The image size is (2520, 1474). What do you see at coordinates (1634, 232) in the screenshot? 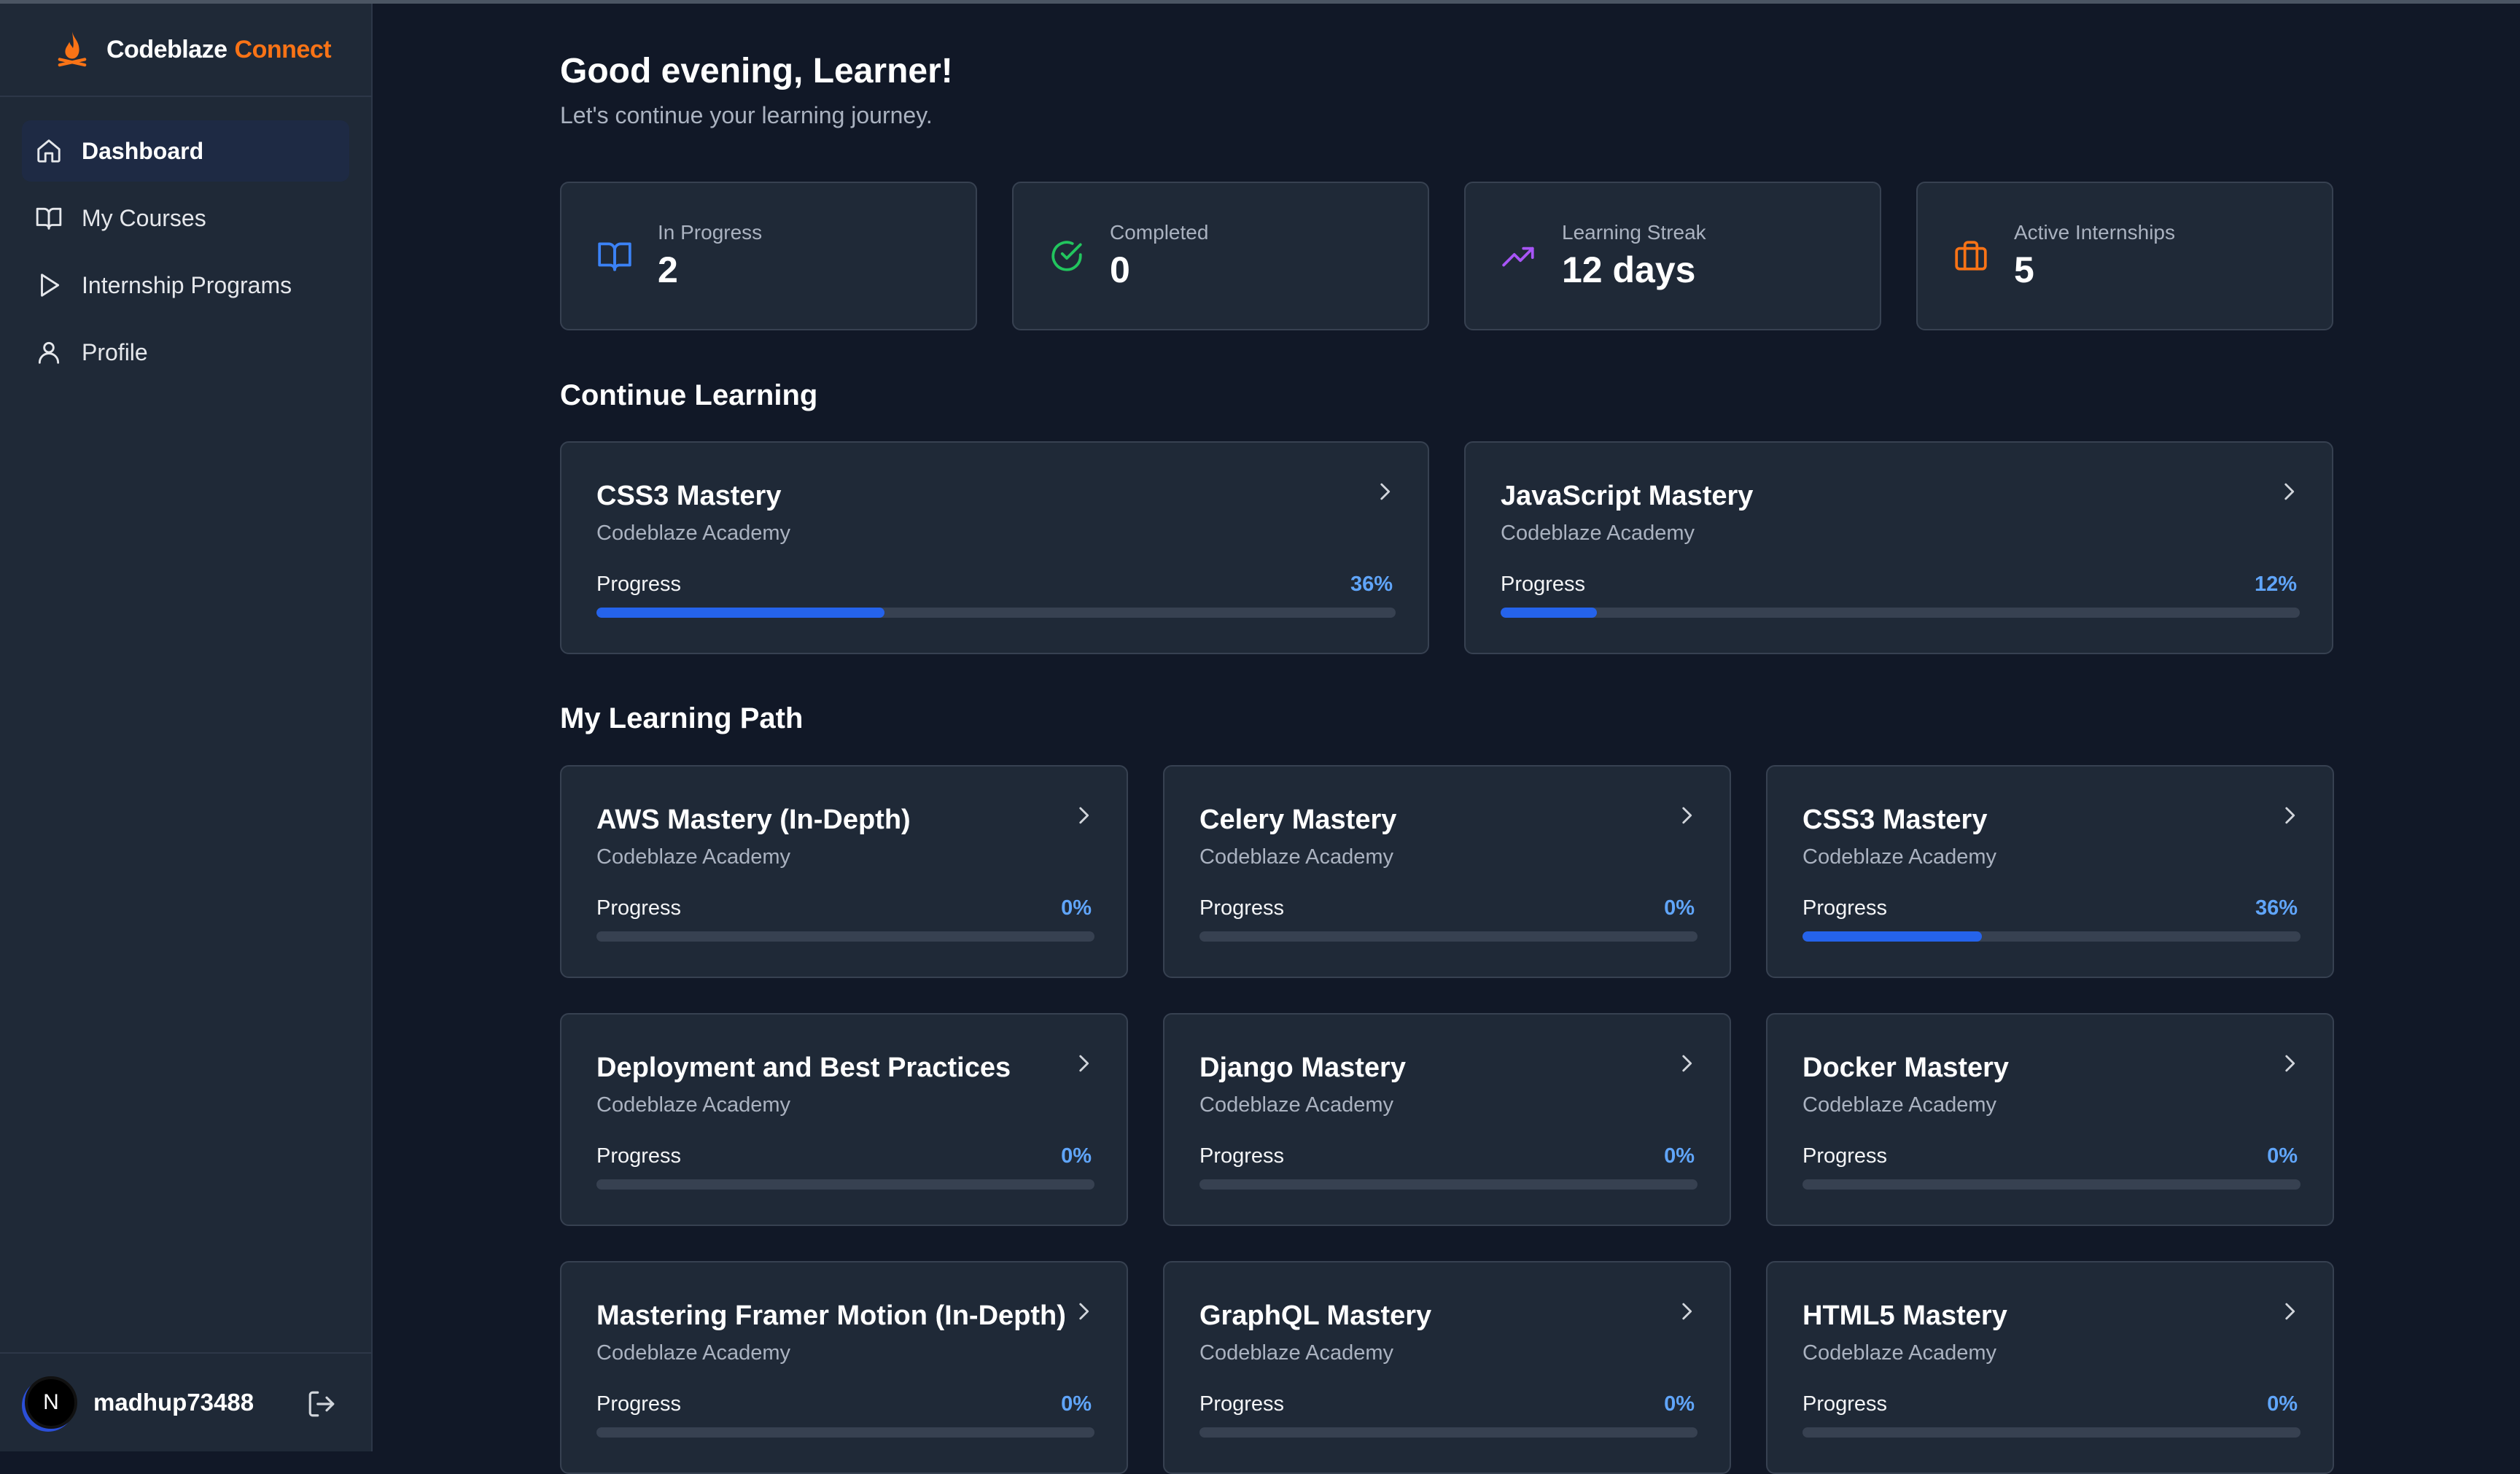
I see `stat-label: Learning Streak` at bounding box center [1634, 232].